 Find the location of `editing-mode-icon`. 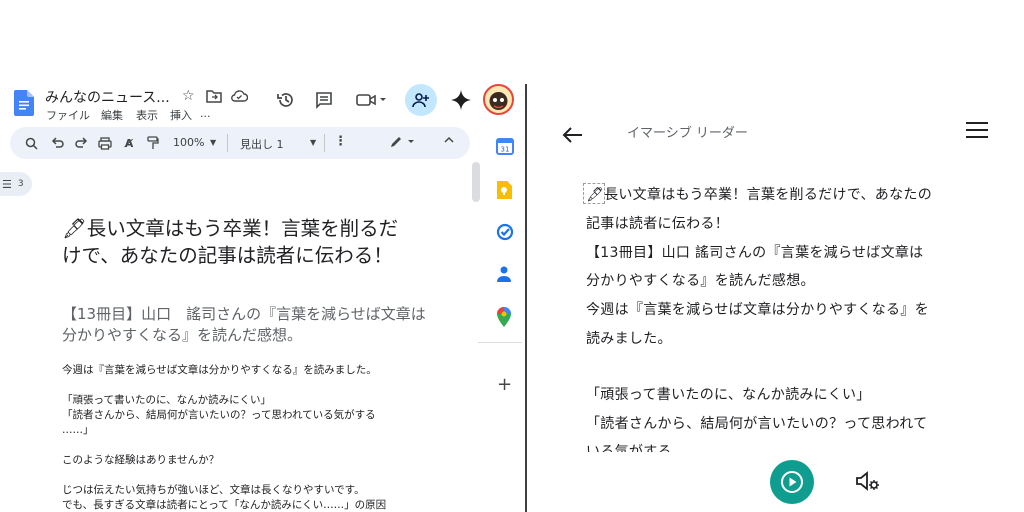

editing-mode-icon is located at coordinates (402, 142).